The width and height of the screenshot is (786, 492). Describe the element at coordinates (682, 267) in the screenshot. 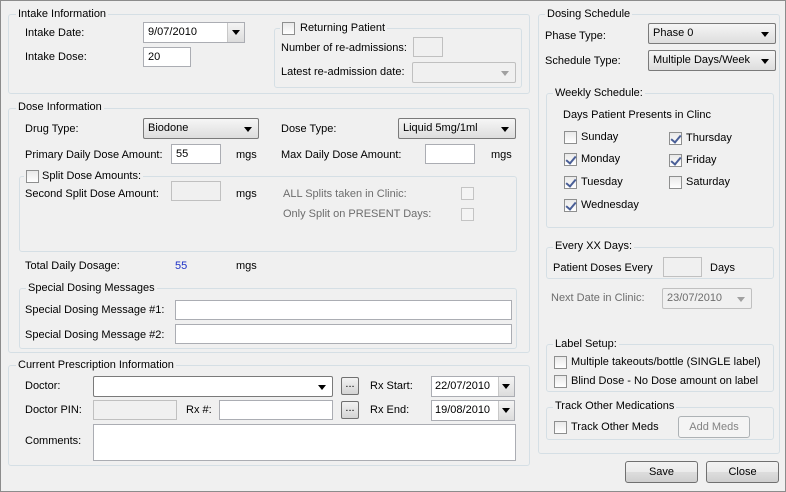

I see `patient-doses-every-input` at that location.